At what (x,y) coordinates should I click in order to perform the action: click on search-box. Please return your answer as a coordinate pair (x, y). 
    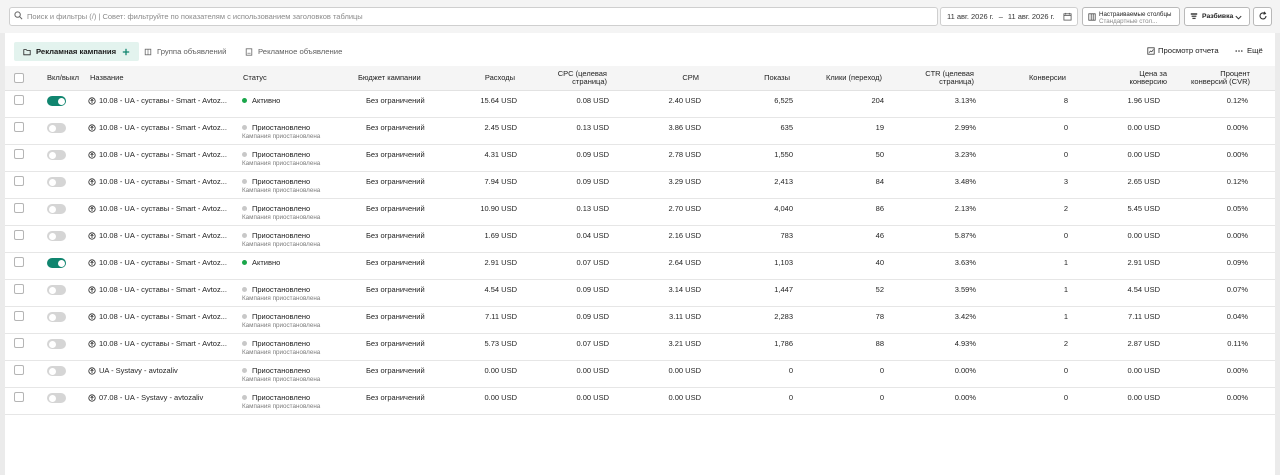
    Looking at the image, I should click on (473, 16).